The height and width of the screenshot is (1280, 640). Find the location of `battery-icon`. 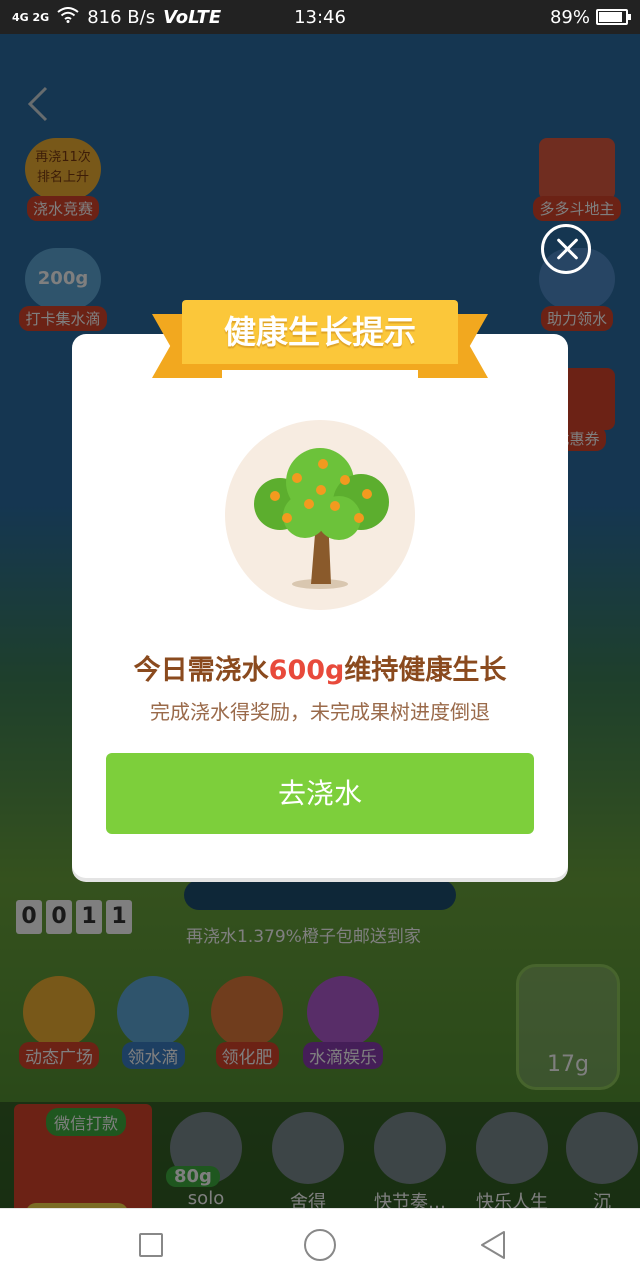

battery-icon is located at coordinates (613, 17).